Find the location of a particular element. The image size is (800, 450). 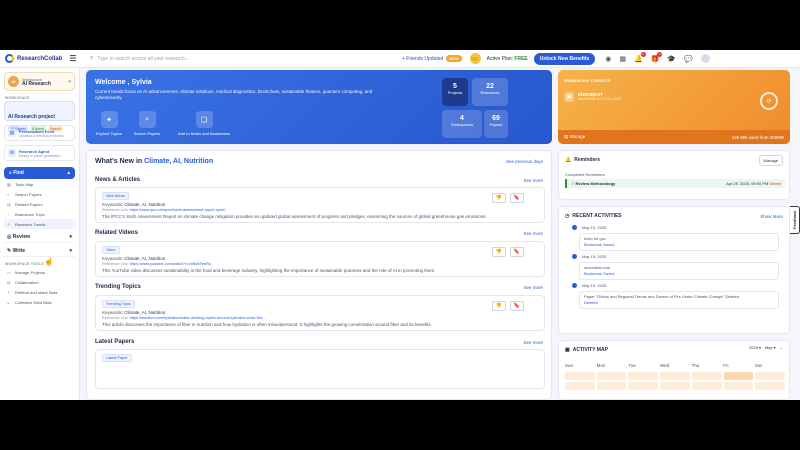

search-icon: ⌕ is located at coordinates (8, 194).